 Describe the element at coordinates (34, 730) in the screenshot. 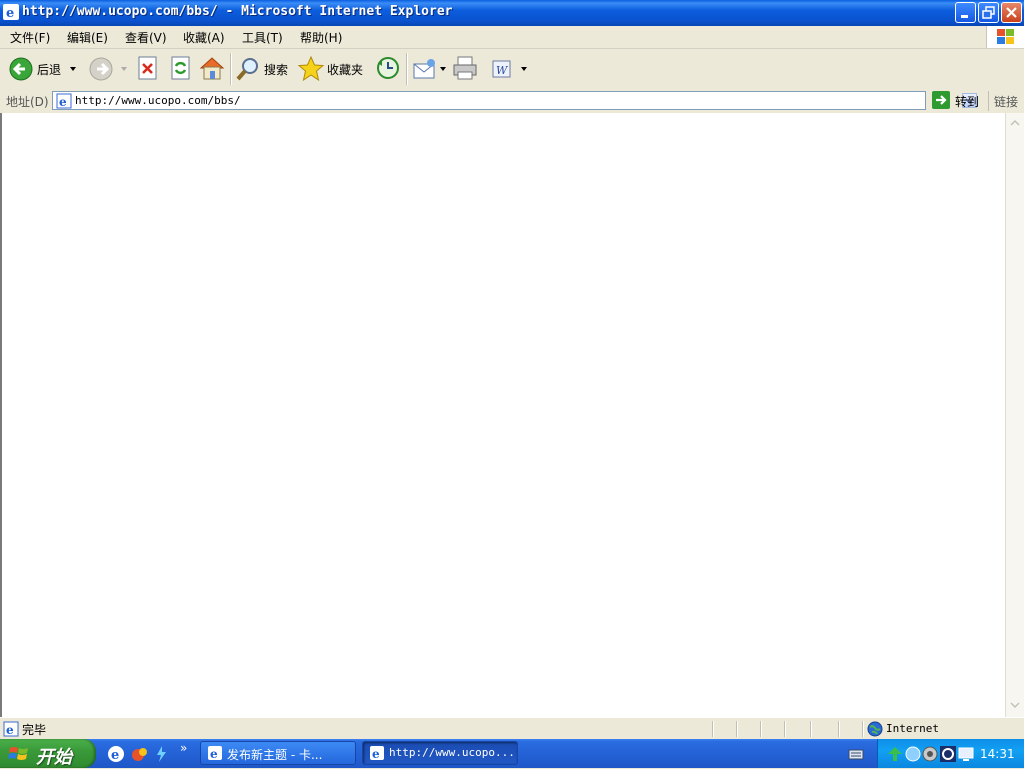

I see `status-text: 完毕` at that location.